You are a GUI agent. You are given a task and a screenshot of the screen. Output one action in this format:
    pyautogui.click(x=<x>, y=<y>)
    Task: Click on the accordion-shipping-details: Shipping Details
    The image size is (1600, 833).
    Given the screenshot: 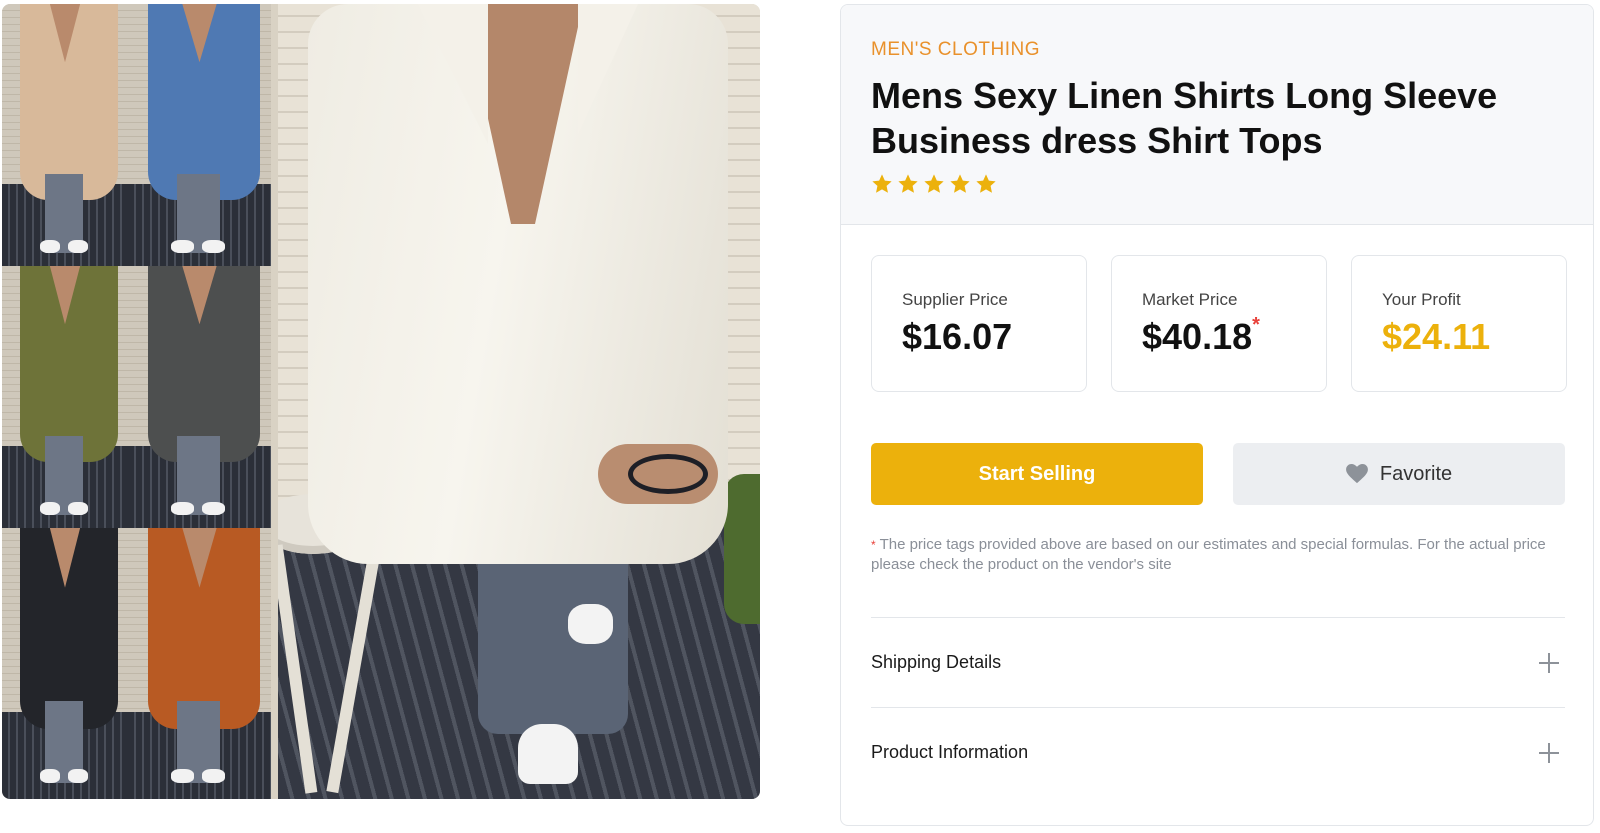 What is the action you would take?
    pyautogui.click(x=1218, y=662)
    